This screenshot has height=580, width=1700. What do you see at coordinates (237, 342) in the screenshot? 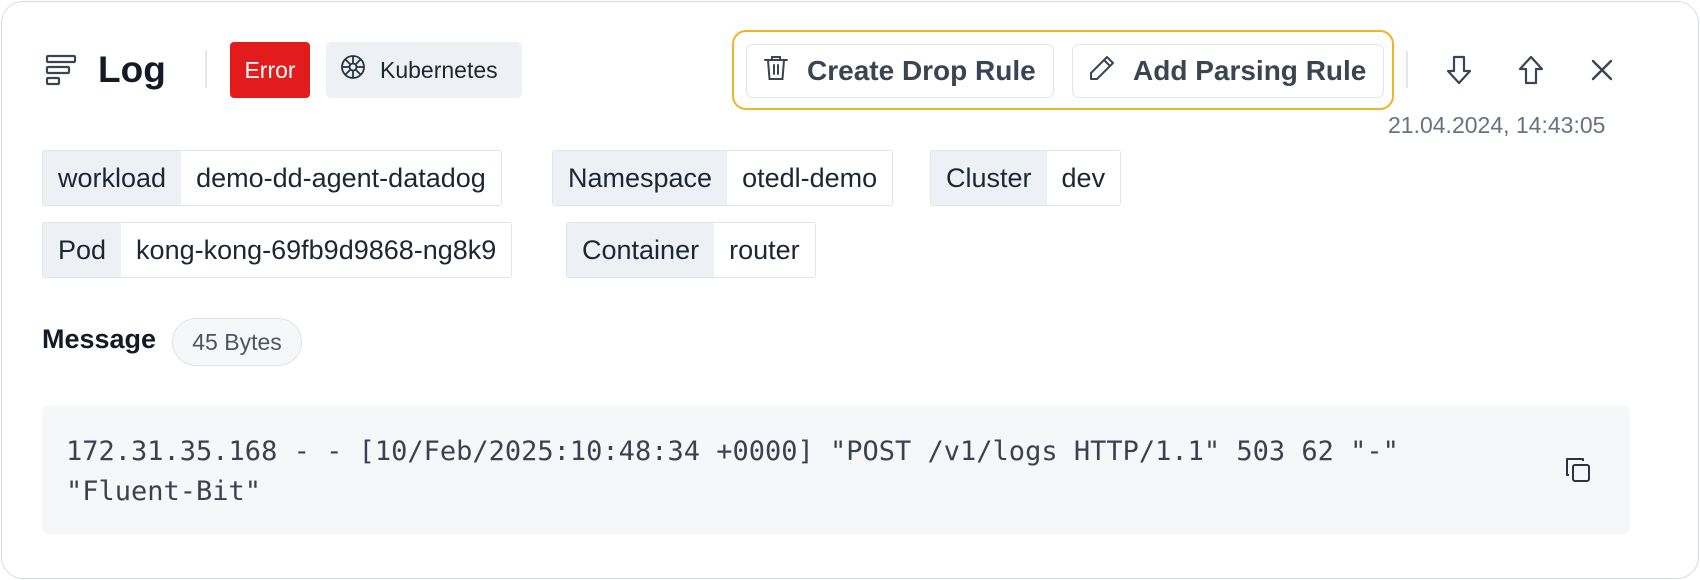
I see `message-size-badge: 45 Bytes` at bounding box center [237, 342].